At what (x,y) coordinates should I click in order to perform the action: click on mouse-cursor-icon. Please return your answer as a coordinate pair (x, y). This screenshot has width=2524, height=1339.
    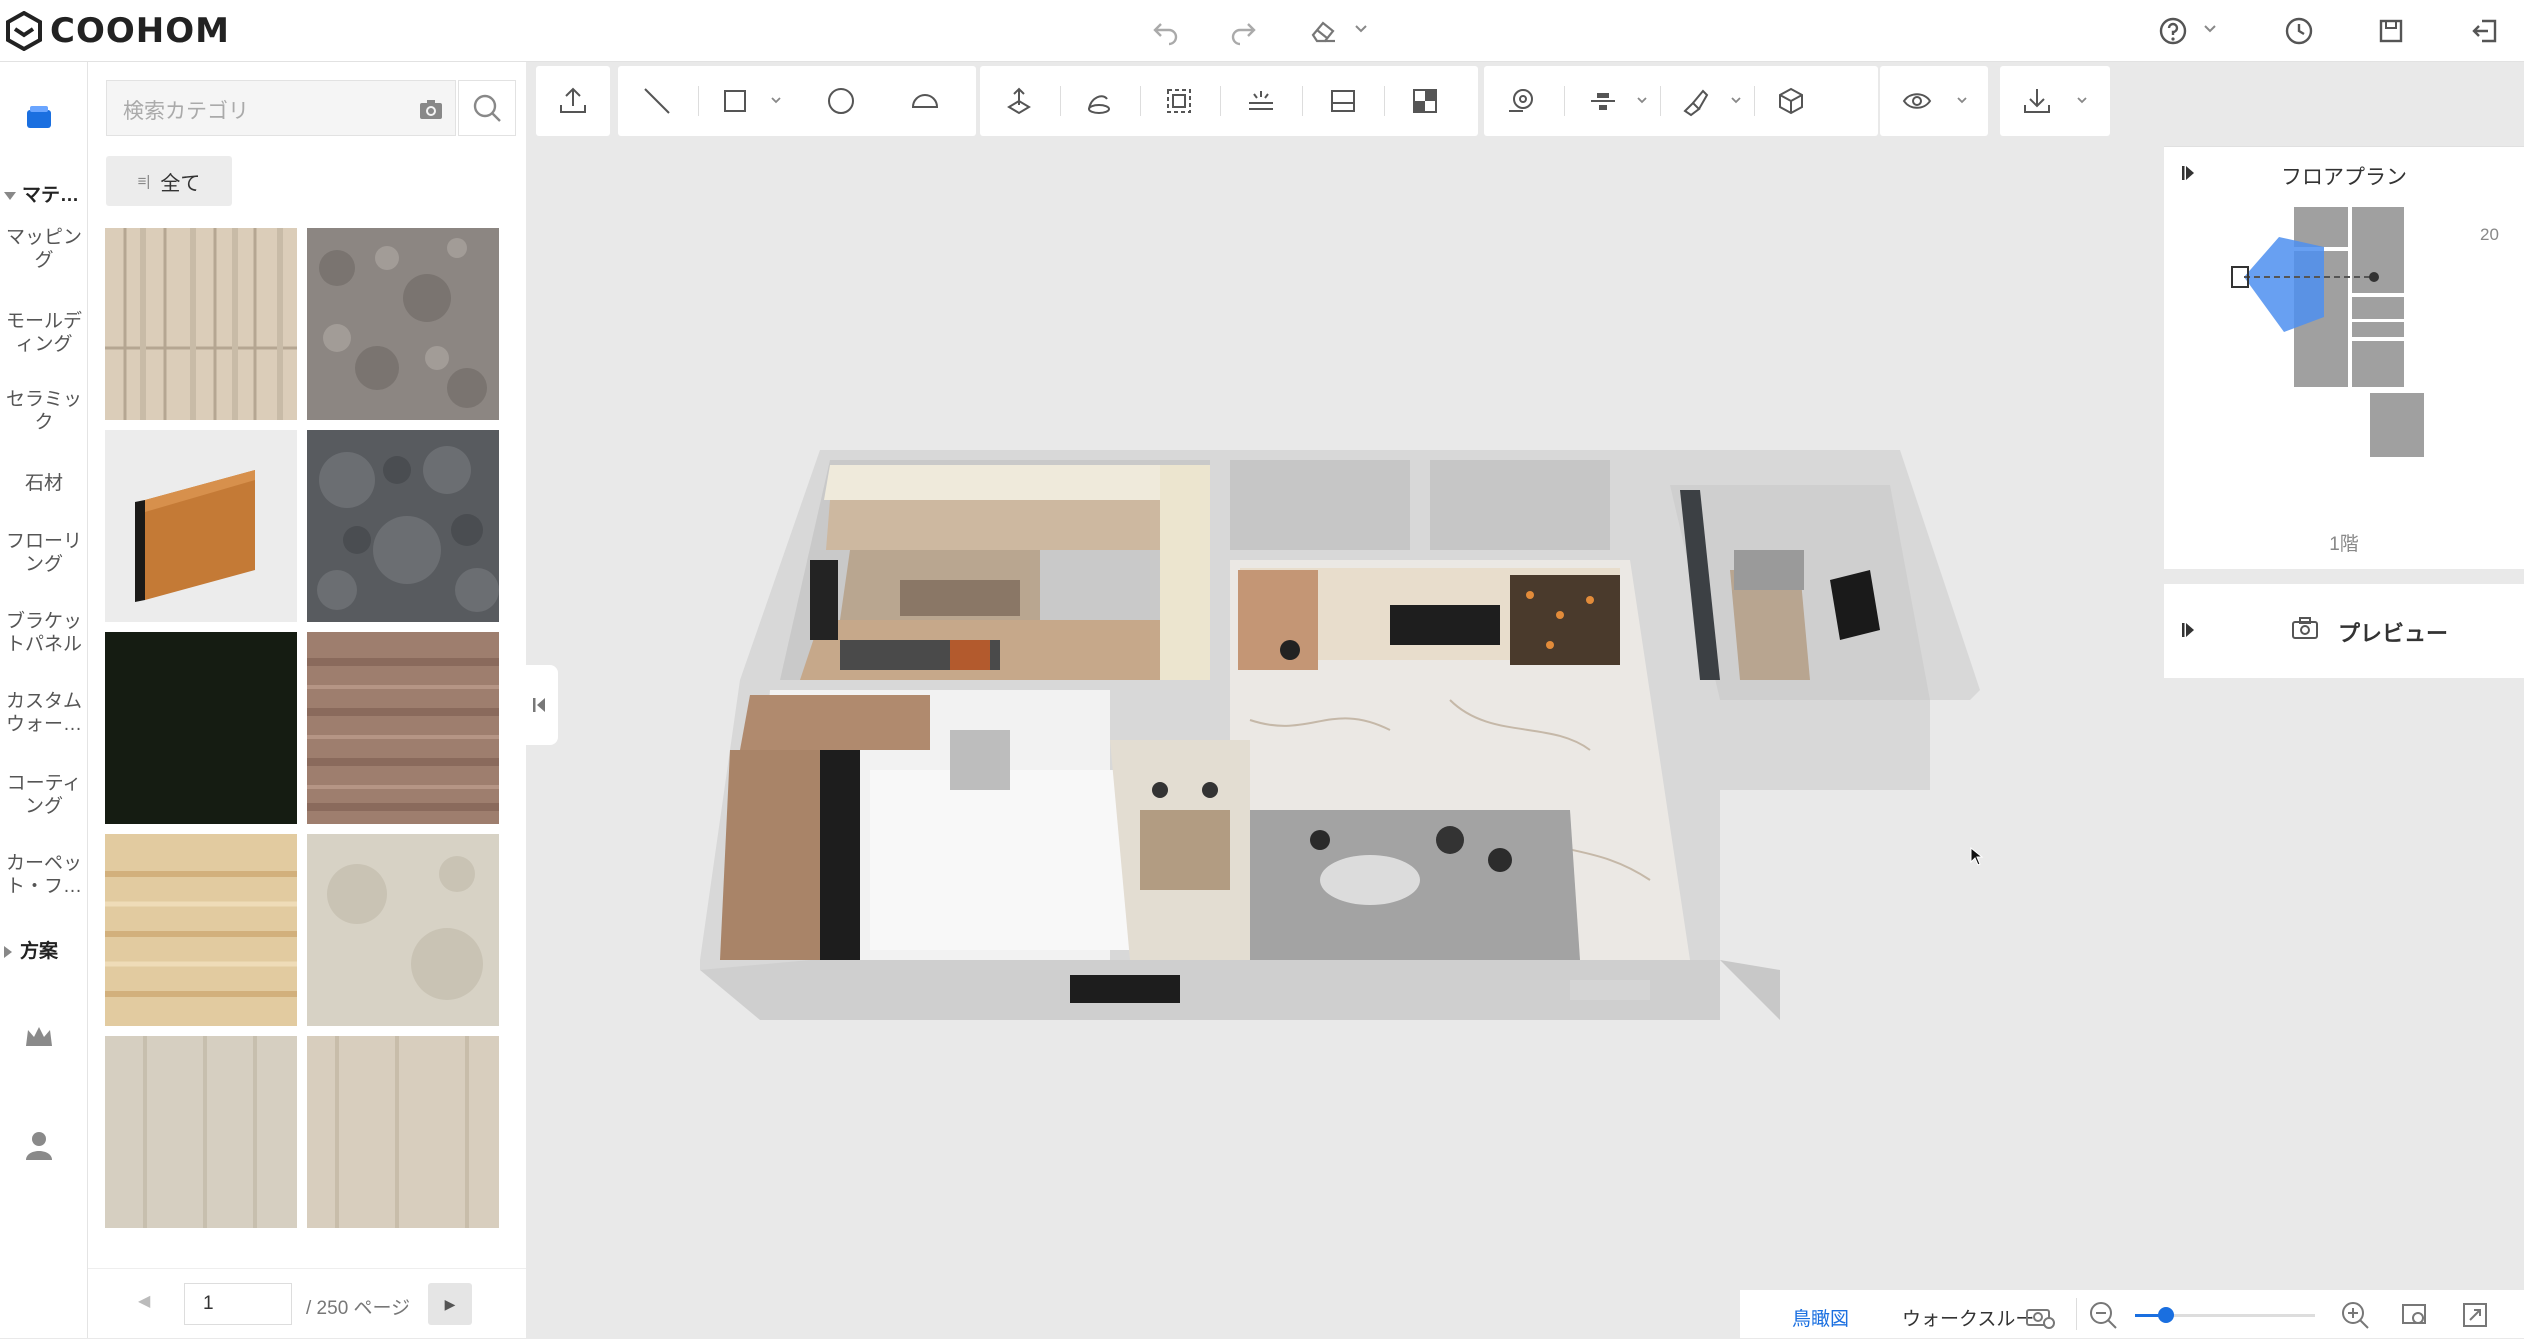
    Looking at the image, I should click on (1977, 856).